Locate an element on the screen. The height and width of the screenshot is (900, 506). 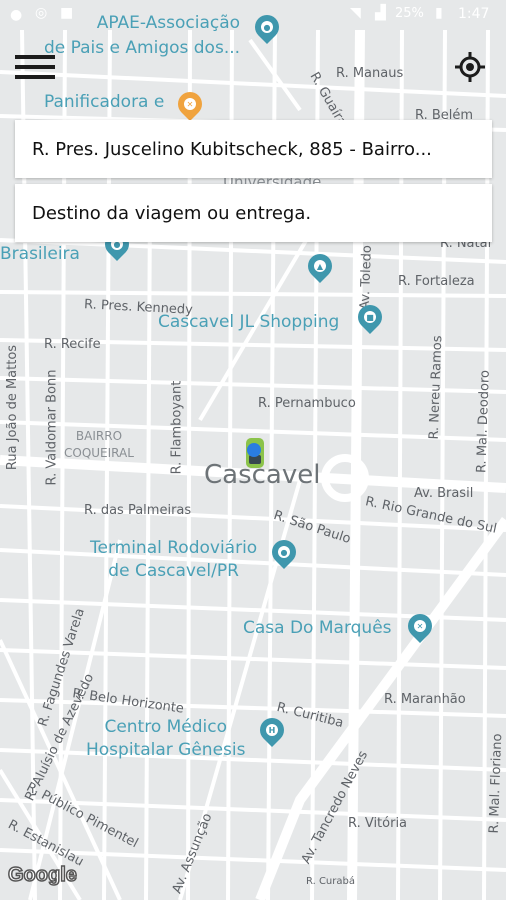
neighborhood-label: BAIRRO COQUEIRAL is located at coordinates (99, 444).